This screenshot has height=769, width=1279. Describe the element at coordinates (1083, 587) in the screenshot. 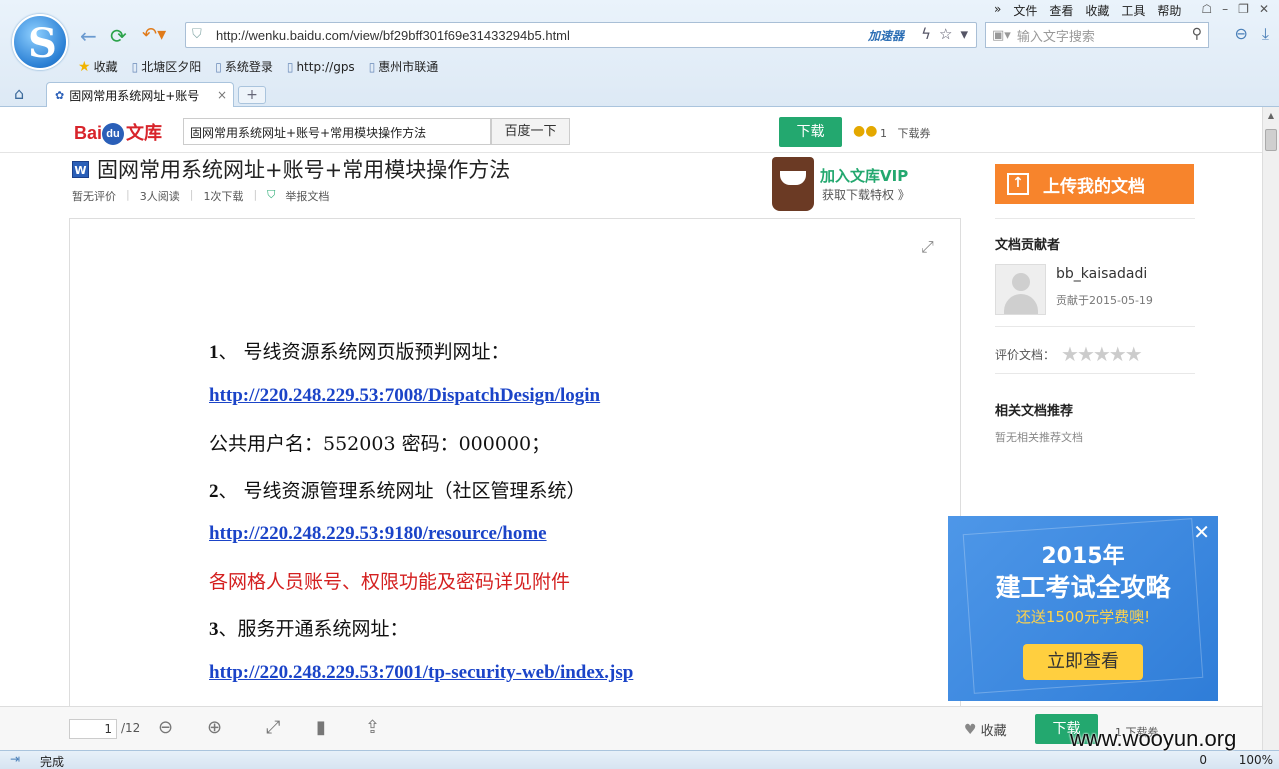

I see `ad-title: 建工考试全攻略` at that location.